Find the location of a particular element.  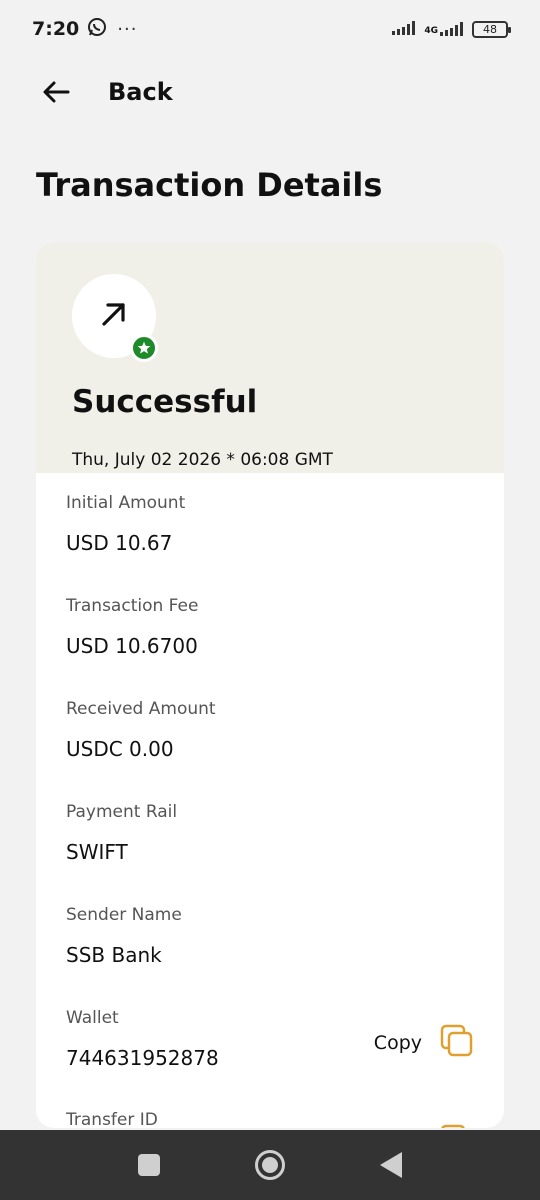

field-initial-amount: Initial Amount USD 10.67 is located at coordinates (271, 524).